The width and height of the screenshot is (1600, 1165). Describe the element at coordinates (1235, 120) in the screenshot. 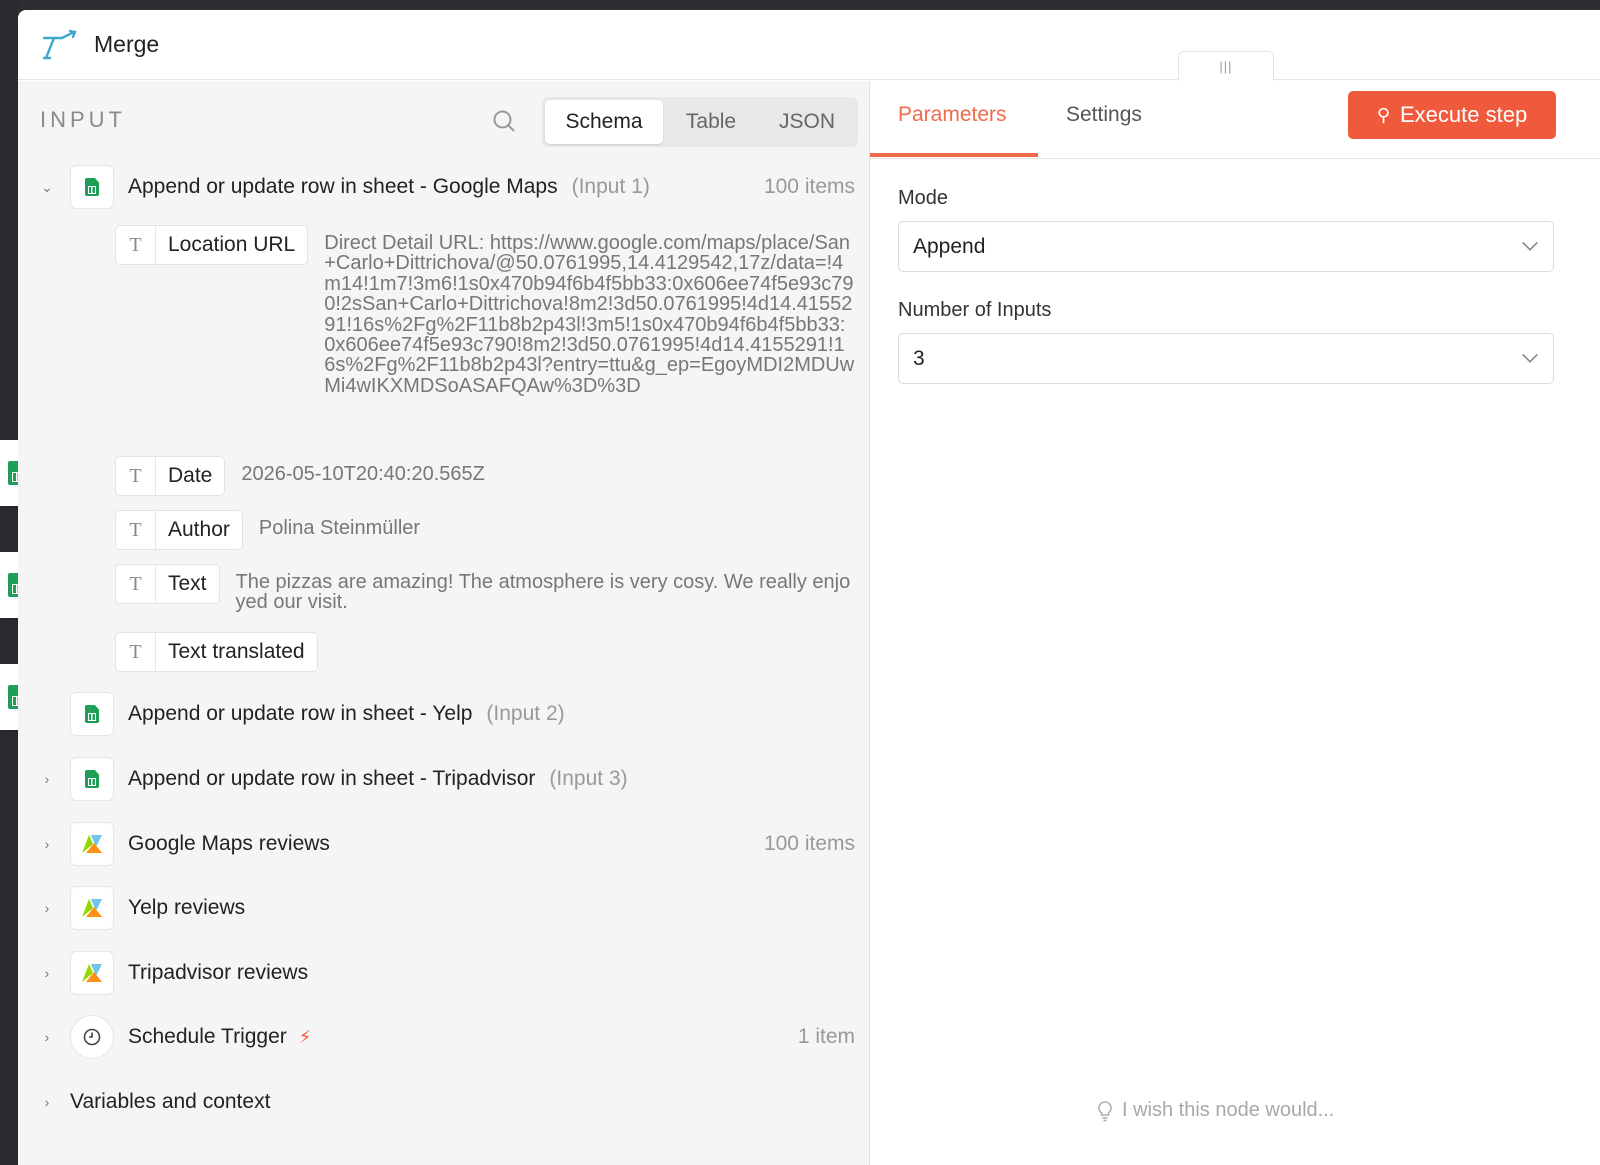

I see `params-tabs: Parameters Settings ⚲ Execute step` at that location.